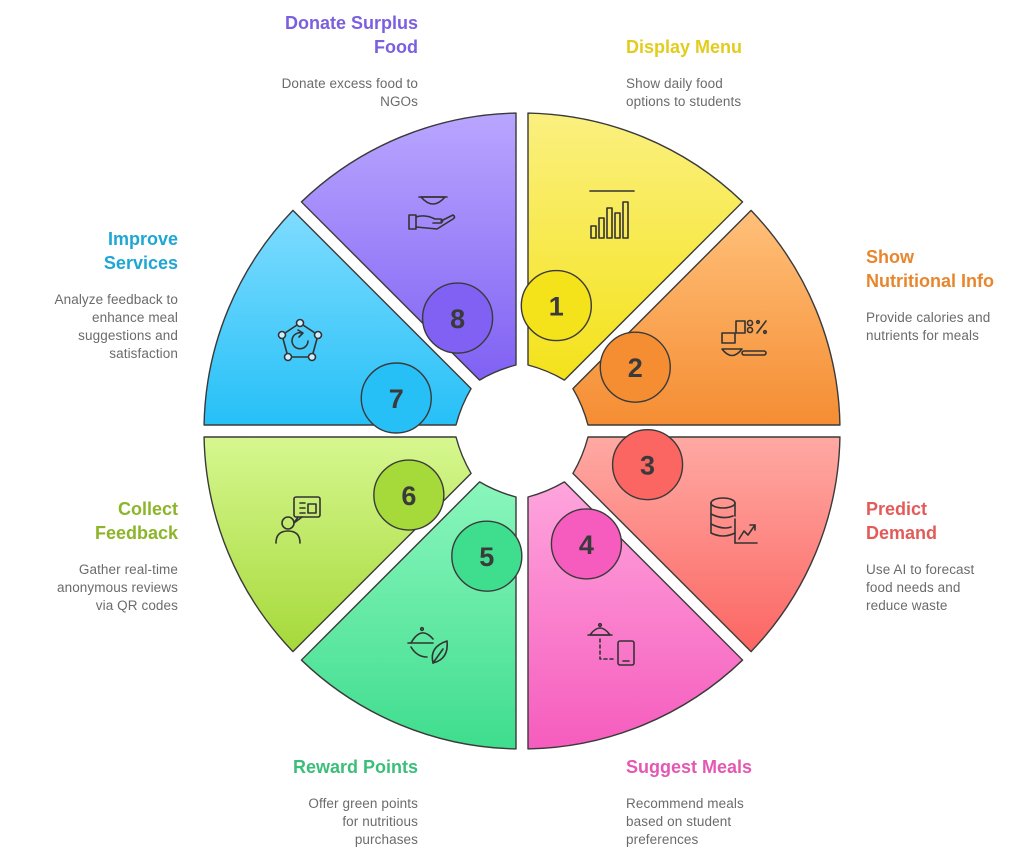 Image resolution: width=1035 pixels, height=861 pixels. I want to click on step-description: Provide calories and nutrients for meals, so click(928, 326).